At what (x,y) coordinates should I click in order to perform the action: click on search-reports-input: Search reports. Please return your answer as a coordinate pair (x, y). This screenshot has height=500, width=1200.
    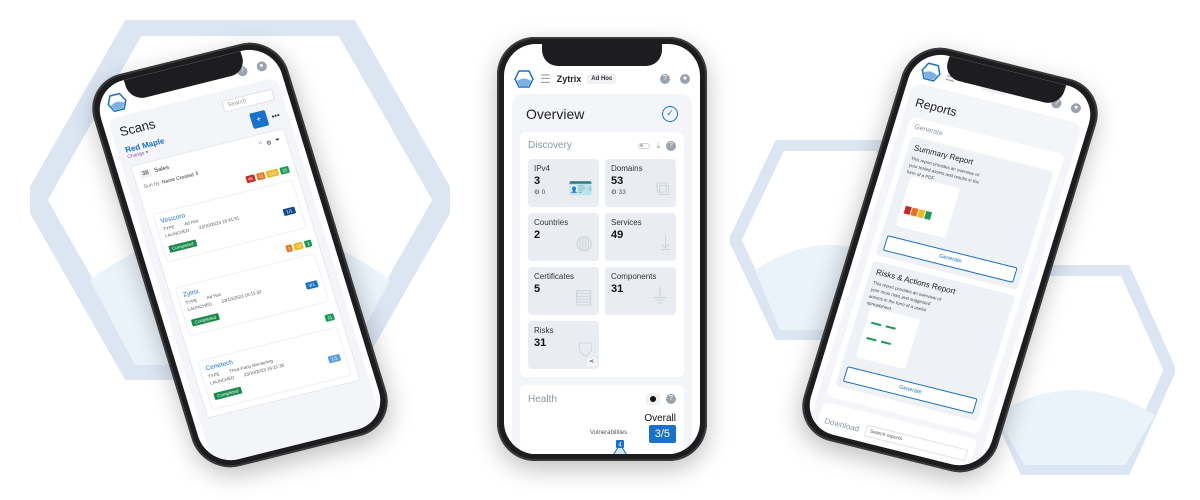
    Looking at the image, I should click on (916, 443).